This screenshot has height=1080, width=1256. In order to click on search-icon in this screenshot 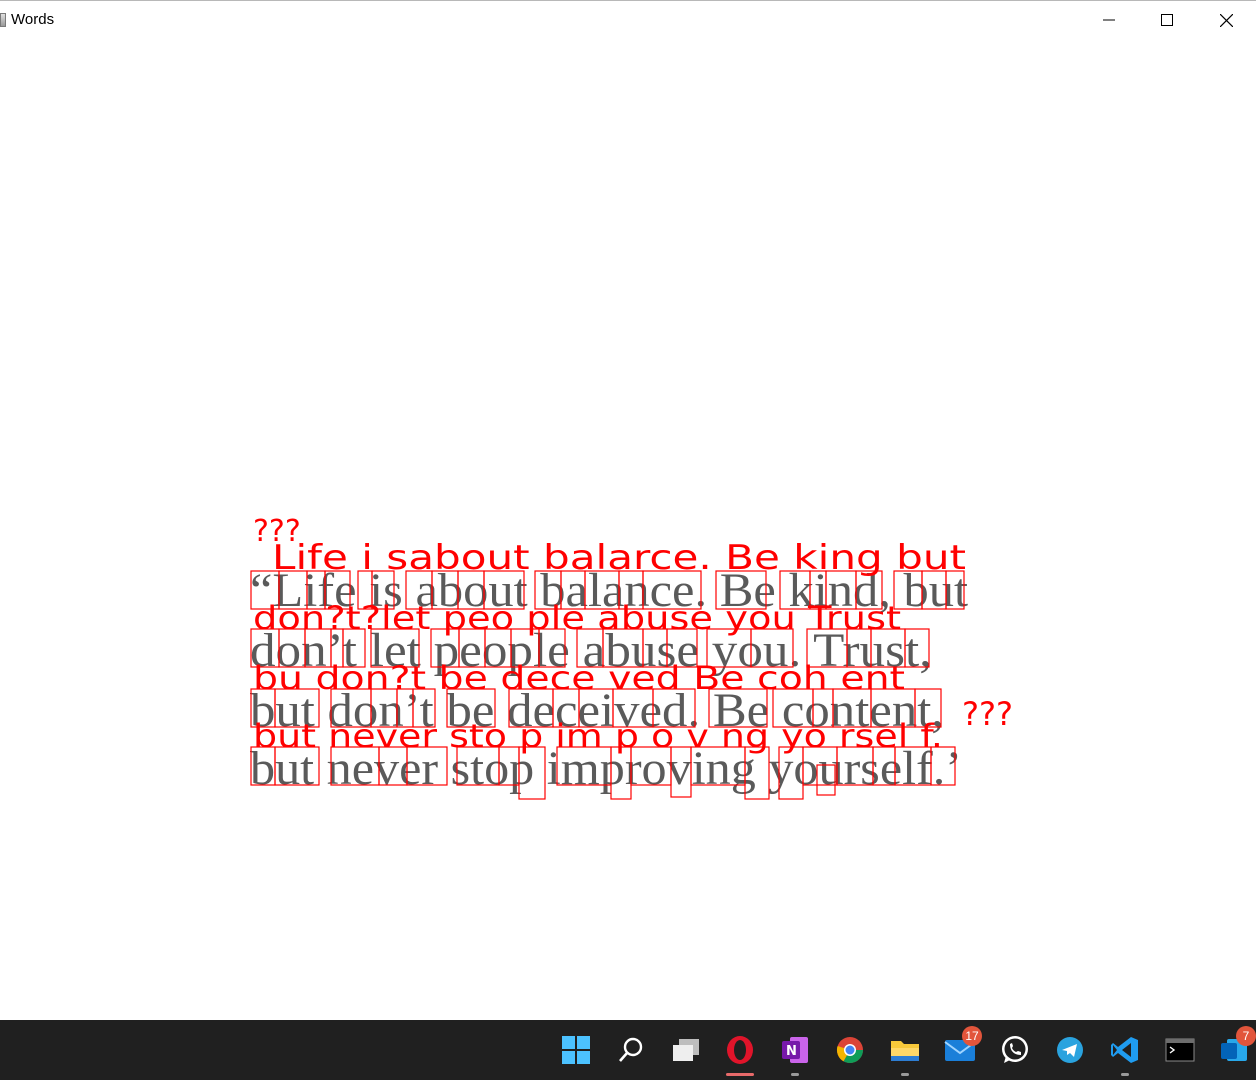, I will do `click(631, 1049)`.